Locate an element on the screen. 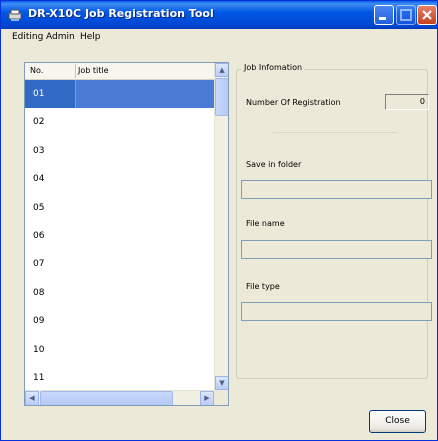 The height and width of the screenshot is (441, 438). vertical-scrollbar: ▲ ▼ is located at coordinates (221, 226).